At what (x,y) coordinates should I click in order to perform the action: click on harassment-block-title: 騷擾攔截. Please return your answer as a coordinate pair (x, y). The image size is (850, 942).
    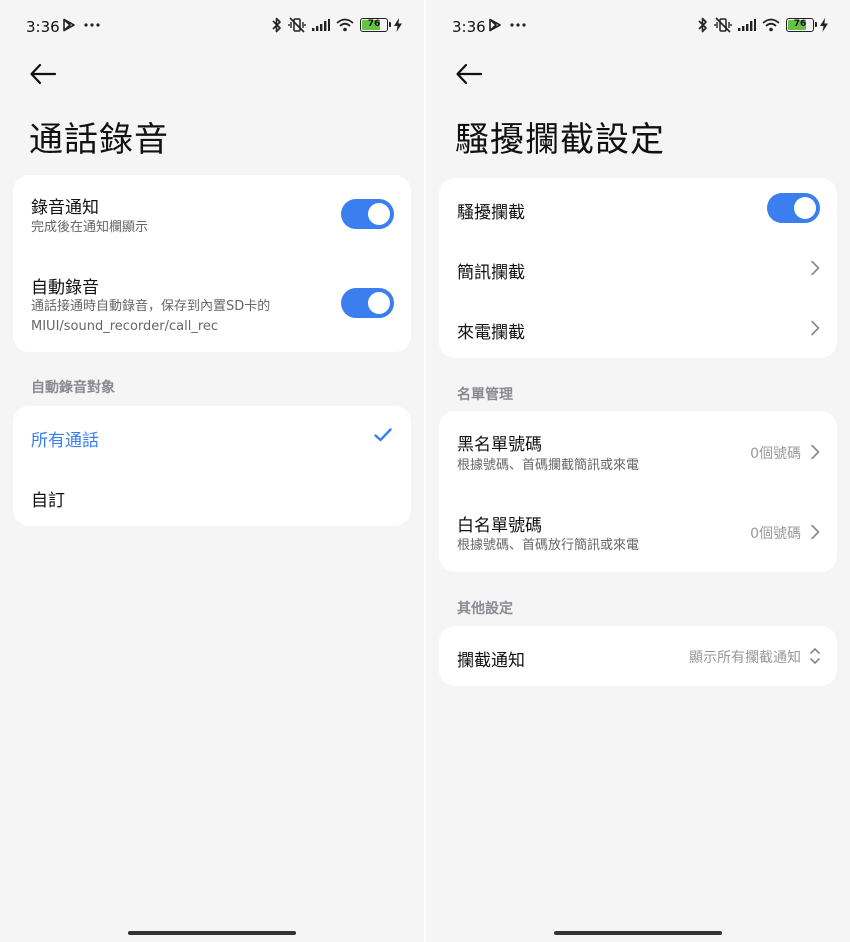
    Looking at the image, I should click on (491, 213).